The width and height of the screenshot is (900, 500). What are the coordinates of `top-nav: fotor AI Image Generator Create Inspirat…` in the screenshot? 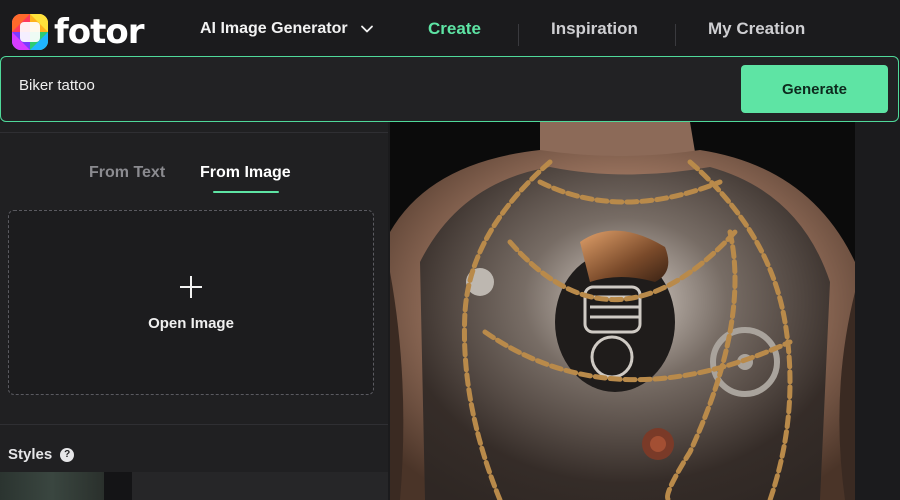 It's located at (450, 29).